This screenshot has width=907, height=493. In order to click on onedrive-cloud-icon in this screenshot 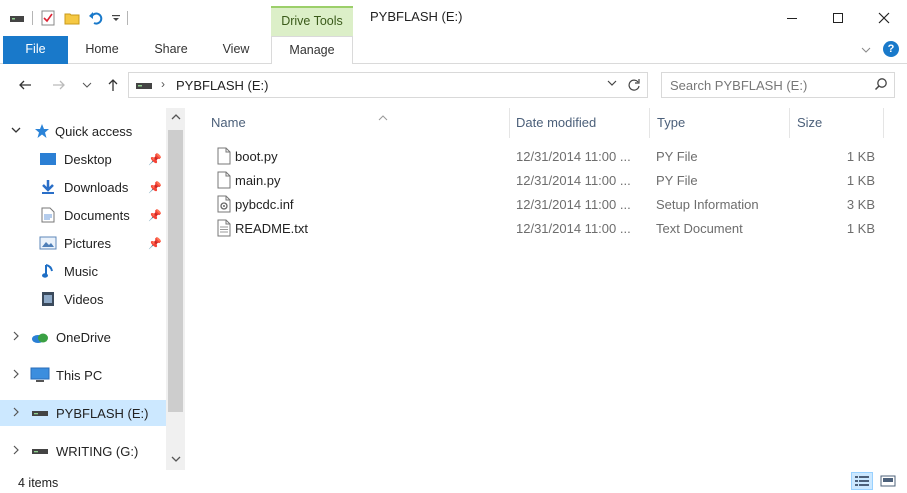, I will do `click(40, 337)`.